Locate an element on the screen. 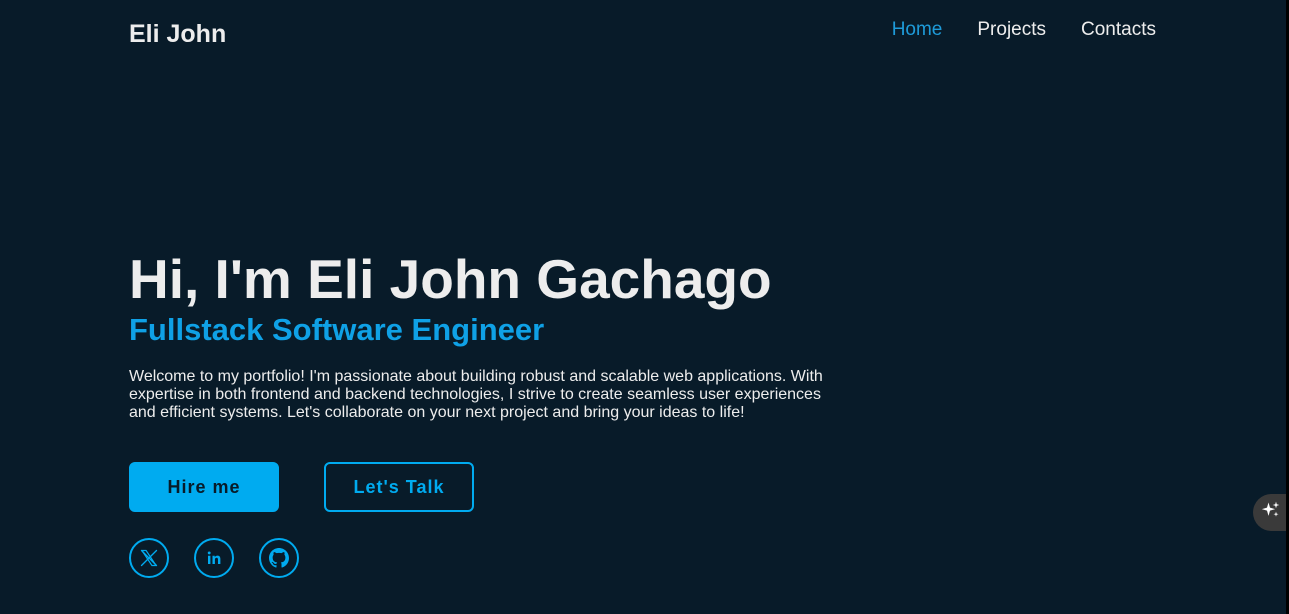 The width and height of the screenshot is (1289, 614). hero-title: Hi, I'm Eli John Gachago is located at coordinates (450, 279).